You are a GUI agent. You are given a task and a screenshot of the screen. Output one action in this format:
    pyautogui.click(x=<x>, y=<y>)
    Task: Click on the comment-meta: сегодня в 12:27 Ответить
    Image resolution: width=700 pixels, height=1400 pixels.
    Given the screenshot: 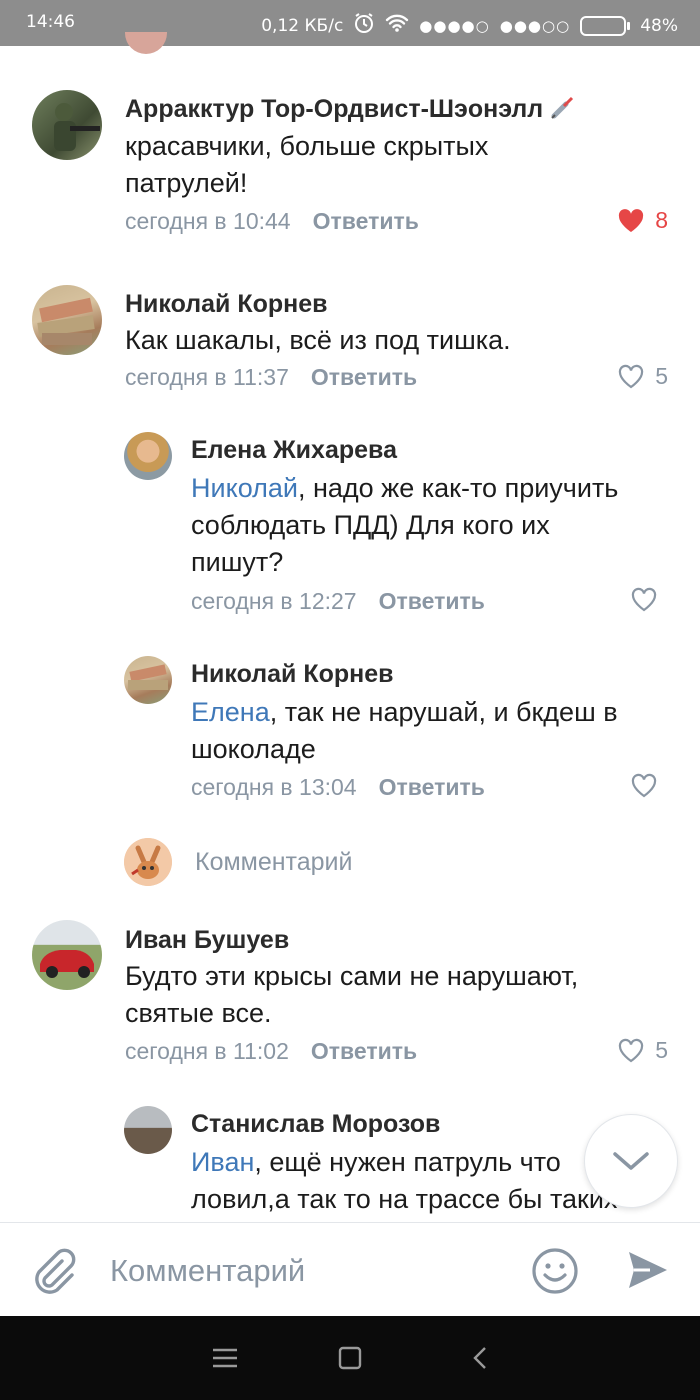 What is the action you would take?
    pyautogui.click(x=338, y=601)
    